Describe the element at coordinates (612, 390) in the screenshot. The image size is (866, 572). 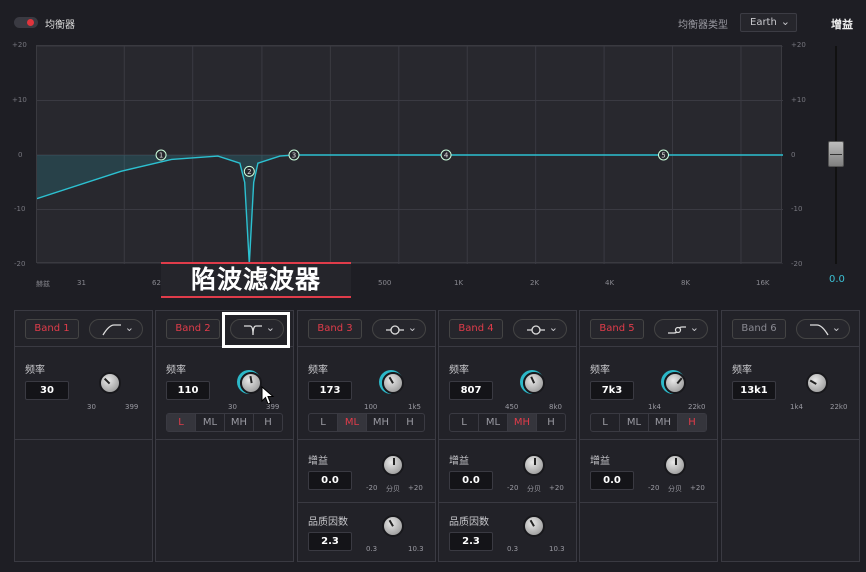
I see `freq-value-field: 7k3` at that location.